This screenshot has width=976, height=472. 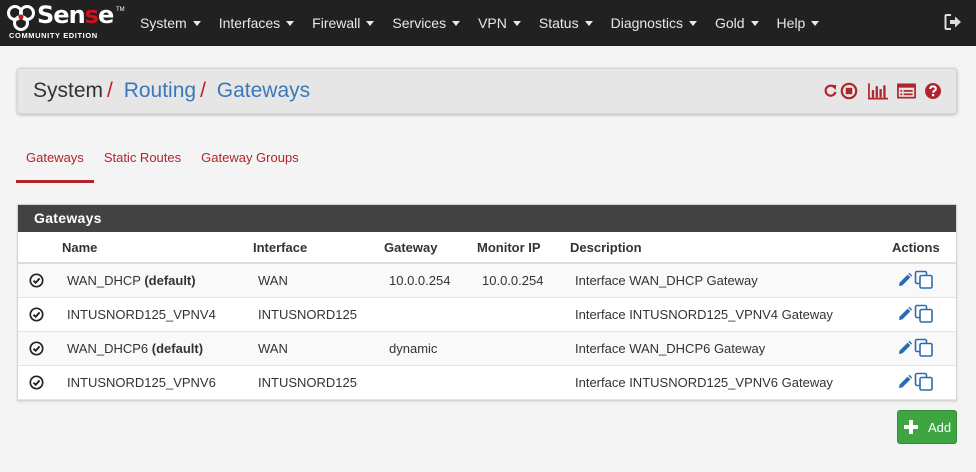 What do you see at coordinates (499, 23) in the screenshot?
I see `menu-vpn: VPN` at bounding box center [499, 23].